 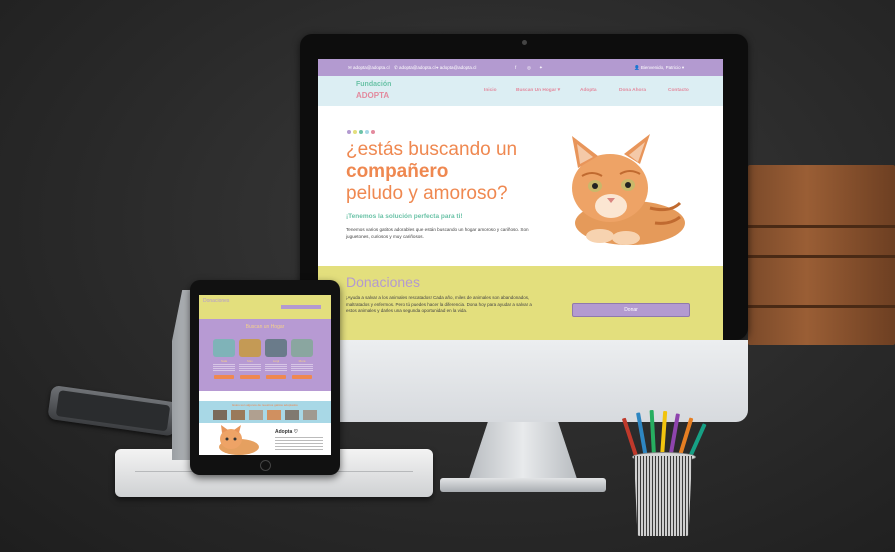 I want to click on wooden-crate, so click(x=821, y=255).